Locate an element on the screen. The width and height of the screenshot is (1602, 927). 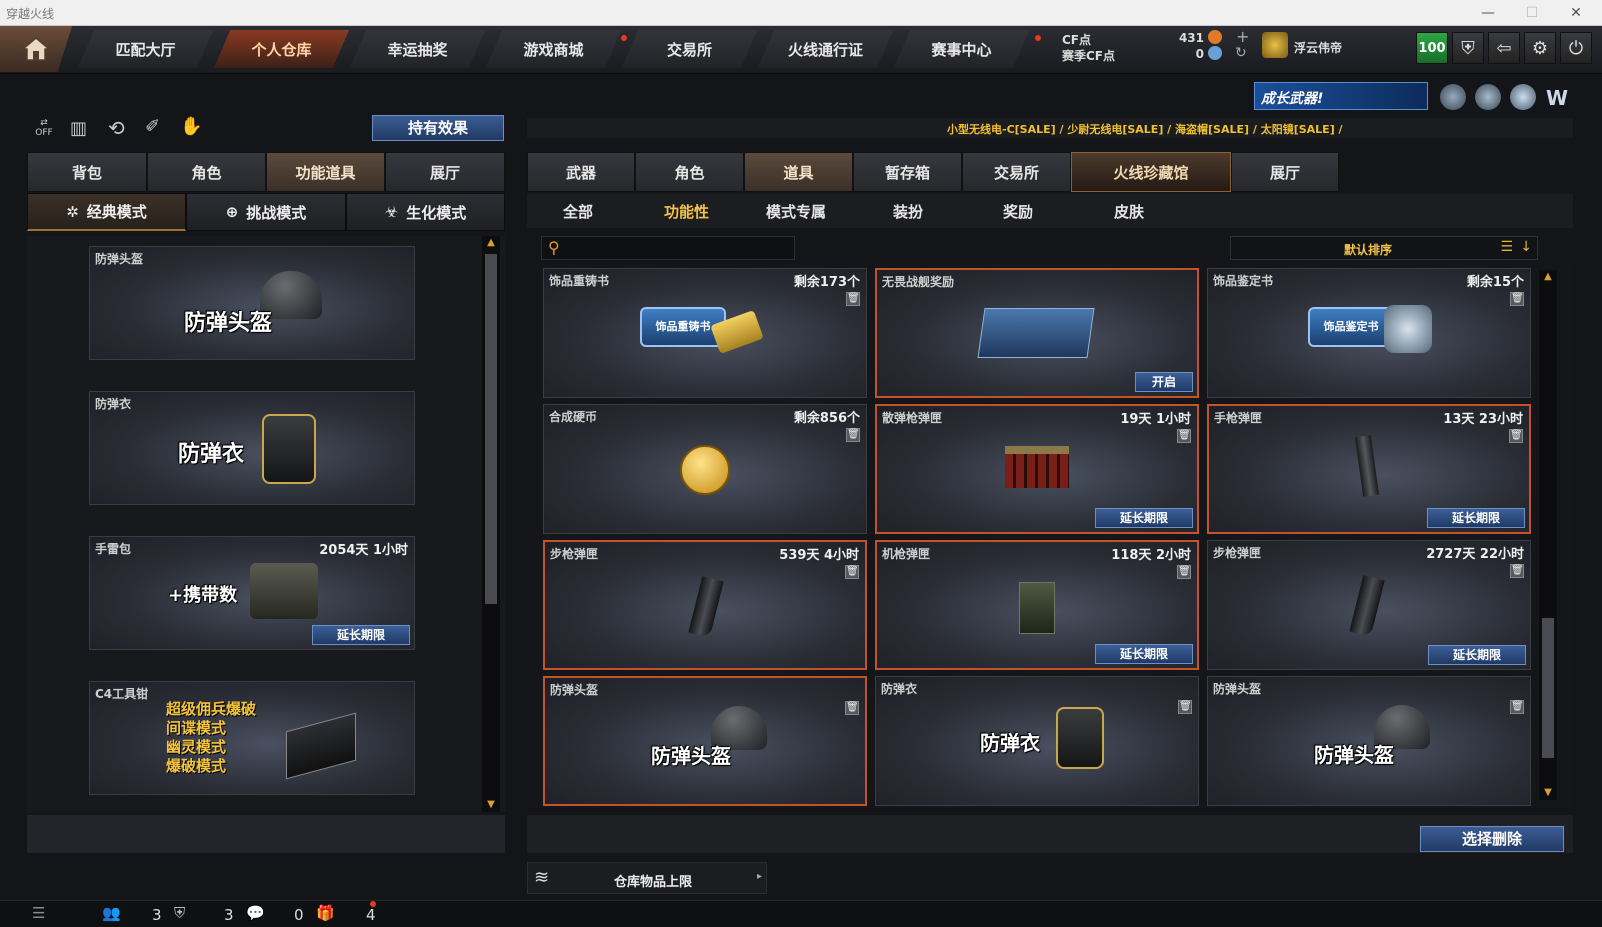
subtab-cosmetic: 装扮 is located at coordinates (908, 211).